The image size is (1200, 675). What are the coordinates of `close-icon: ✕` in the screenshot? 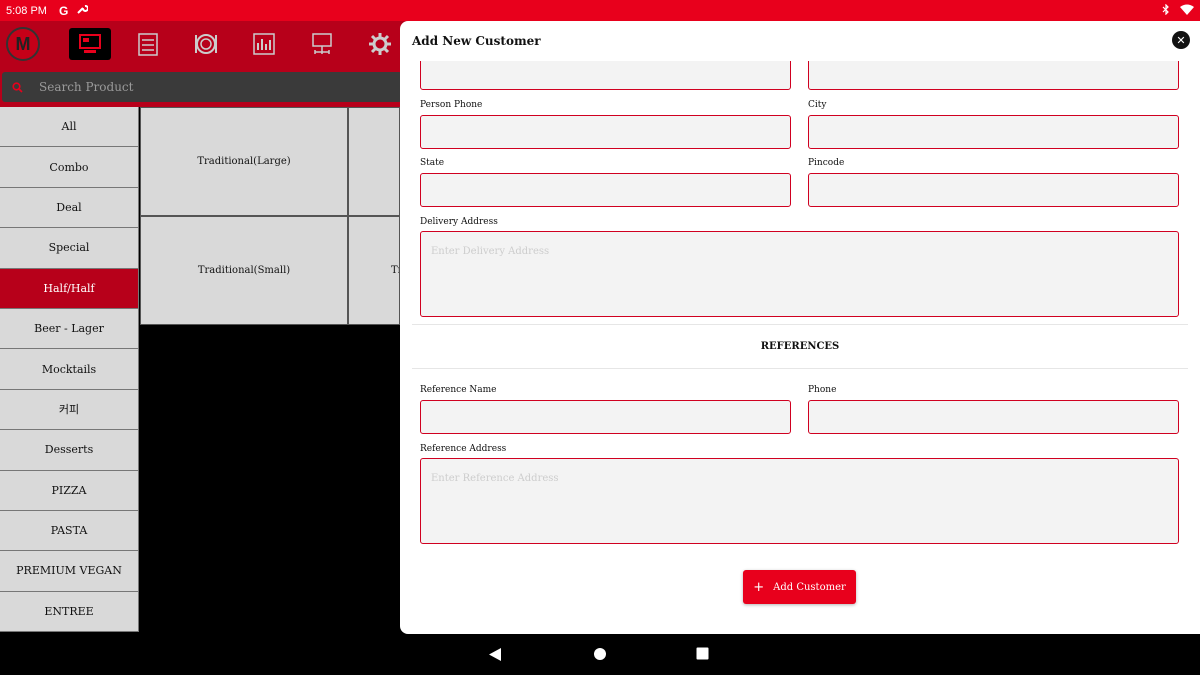 It's located at (1181, 40).